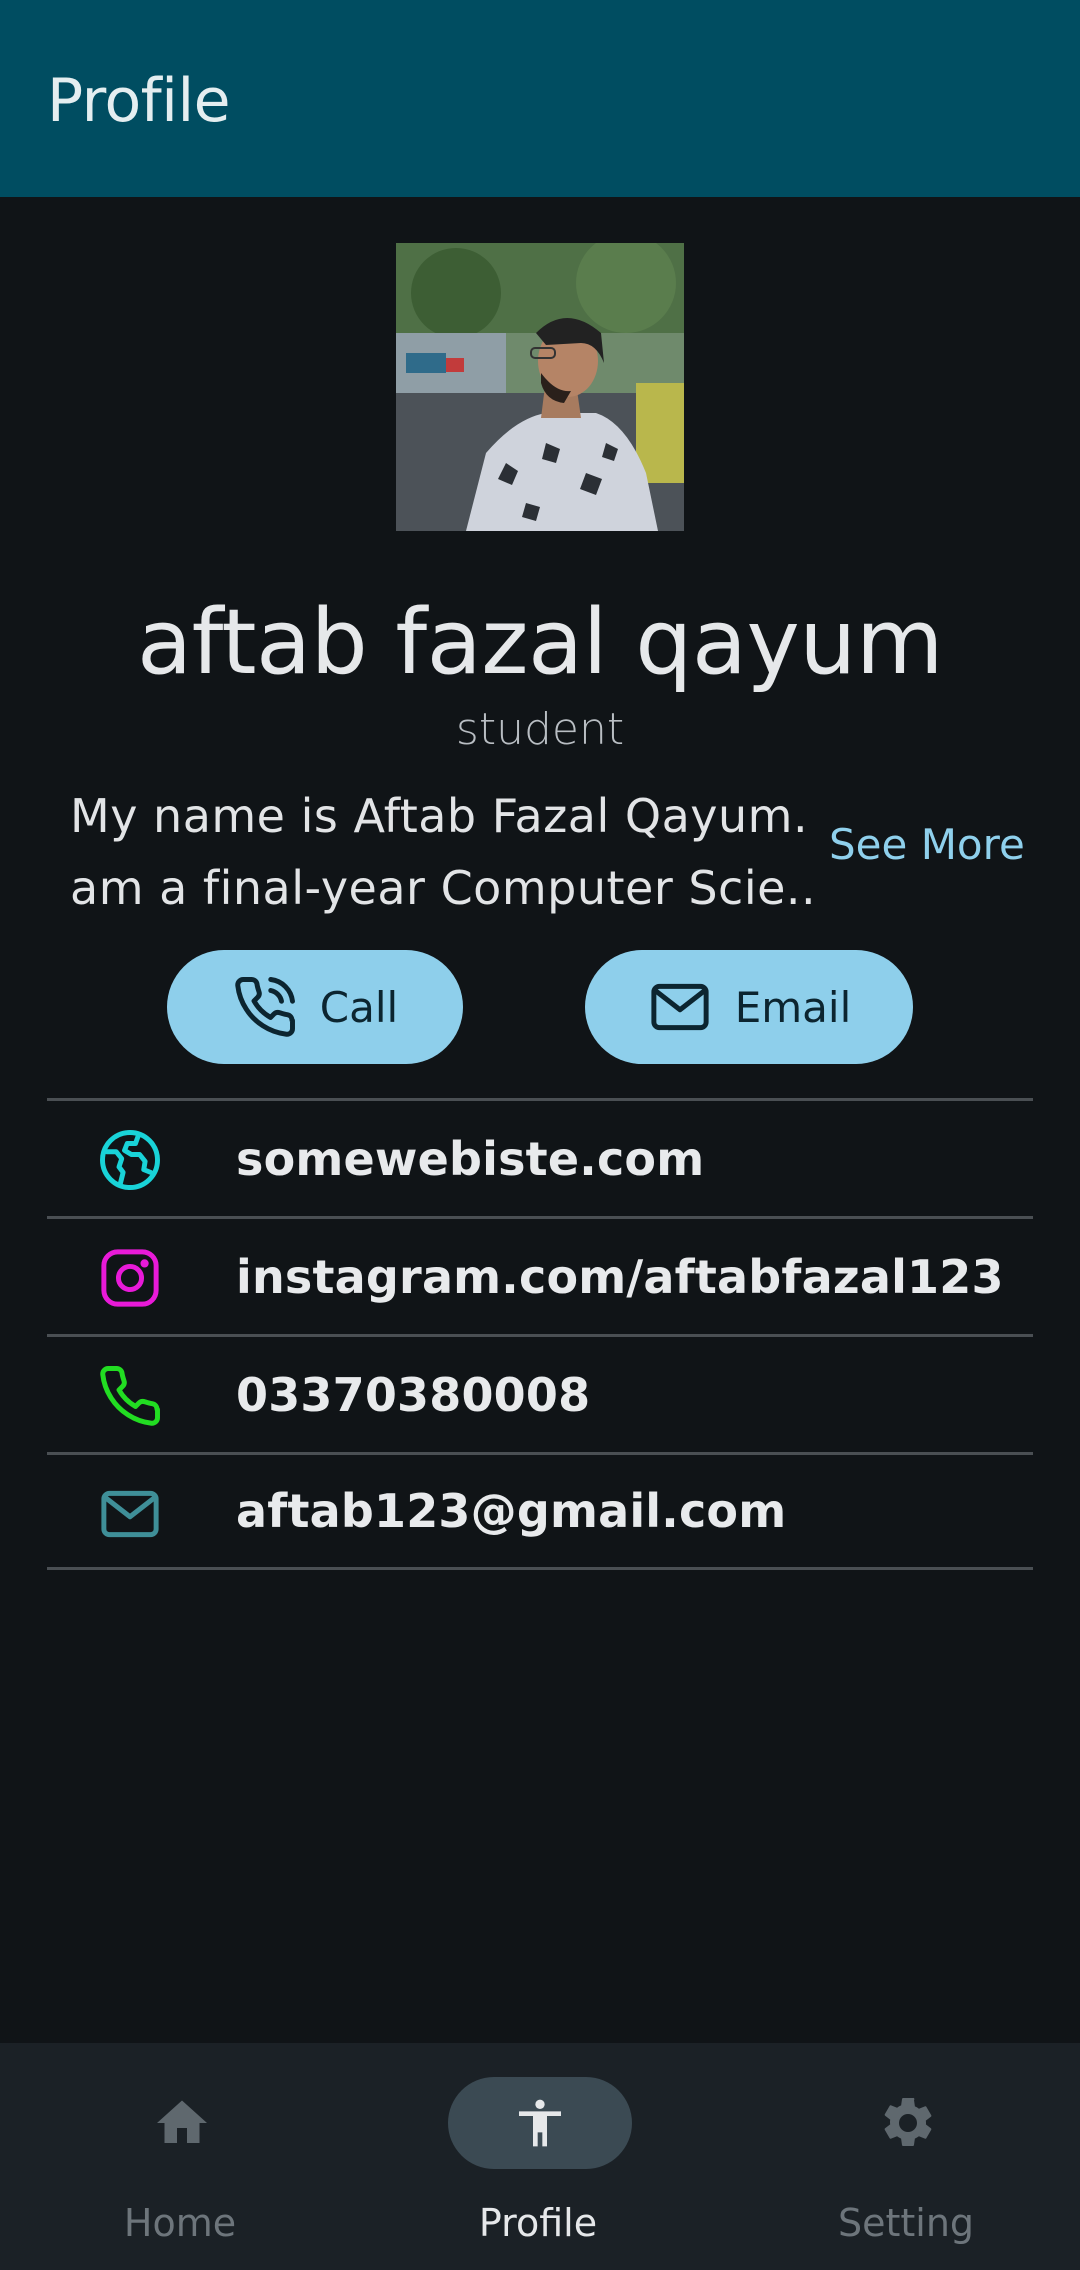 This screenshot has width=1080, height=2270. I want to click on phone-icon, so click(130, 1396).